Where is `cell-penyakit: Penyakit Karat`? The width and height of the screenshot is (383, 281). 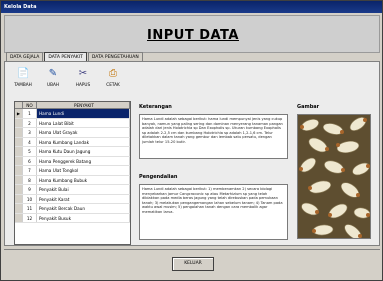 cell-penyakit: Penyakit Karat is located at coordinates (83, 198).